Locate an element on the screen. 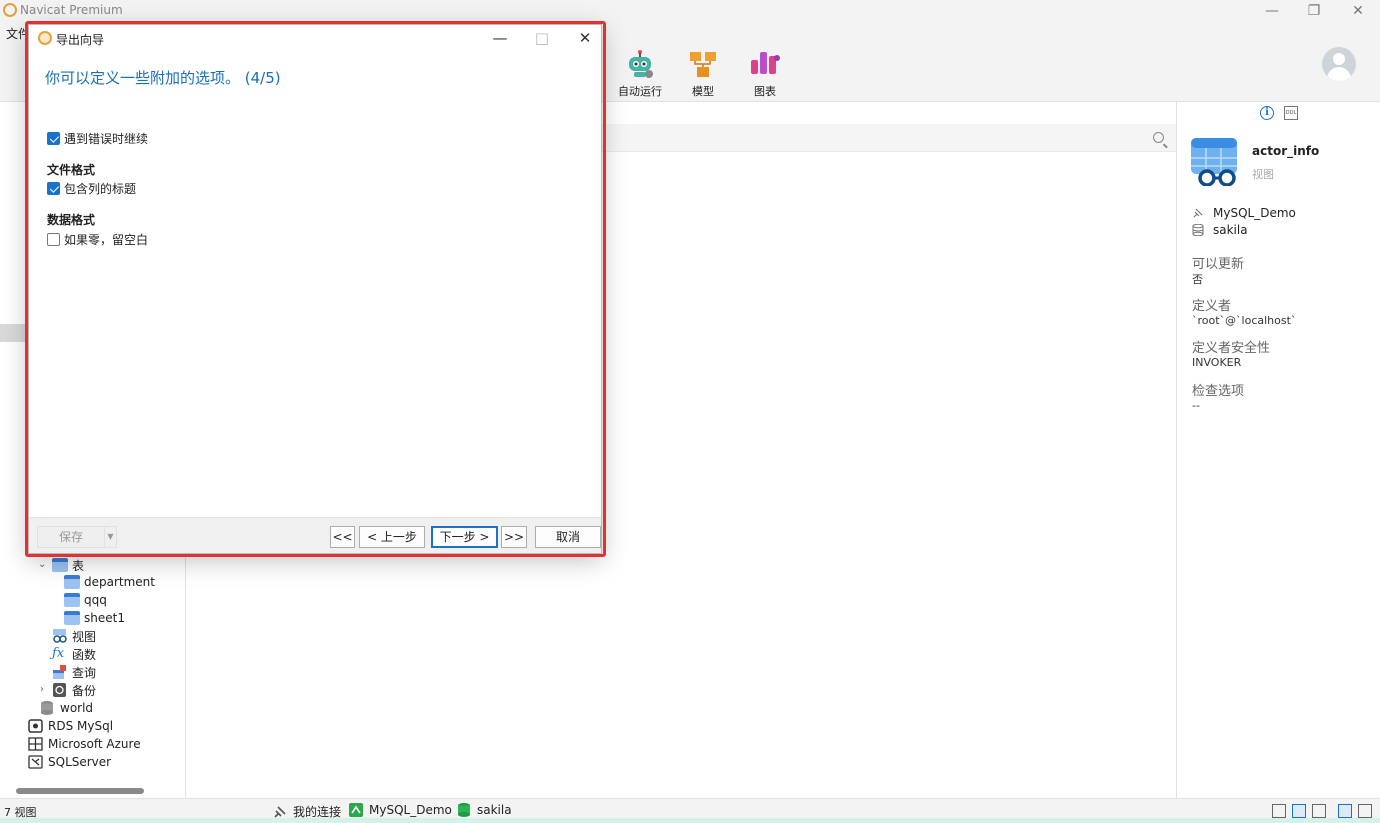 This screenshot has height=823, width=1380. include-headers-checkbox: 包含列的标题 is located at coordinates (91, 188).